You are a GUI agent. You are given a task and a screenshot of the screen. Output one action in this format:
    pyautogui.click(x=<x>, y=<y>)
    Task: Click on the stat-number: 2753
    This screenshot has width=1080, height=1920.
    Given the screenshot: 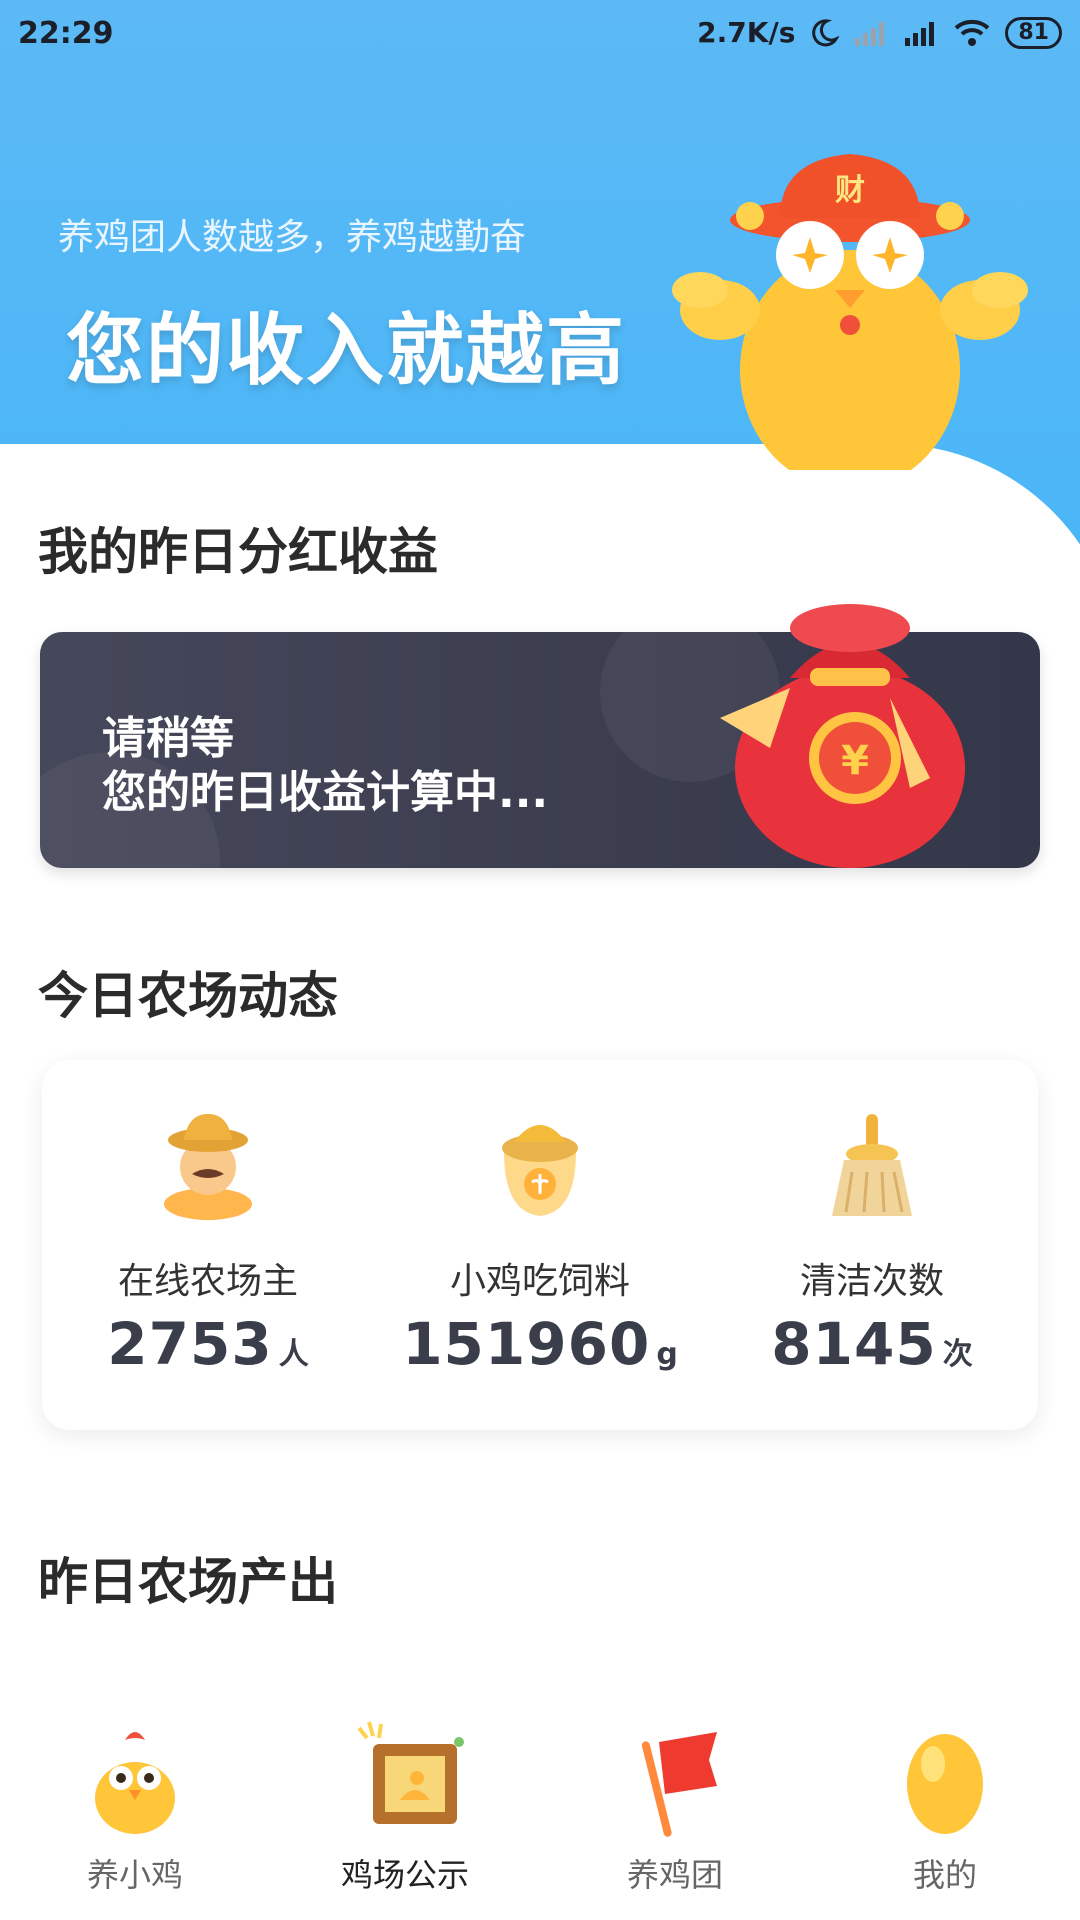 What is the action you would take?
    pyautogui.click(x=190, y=1344)
    